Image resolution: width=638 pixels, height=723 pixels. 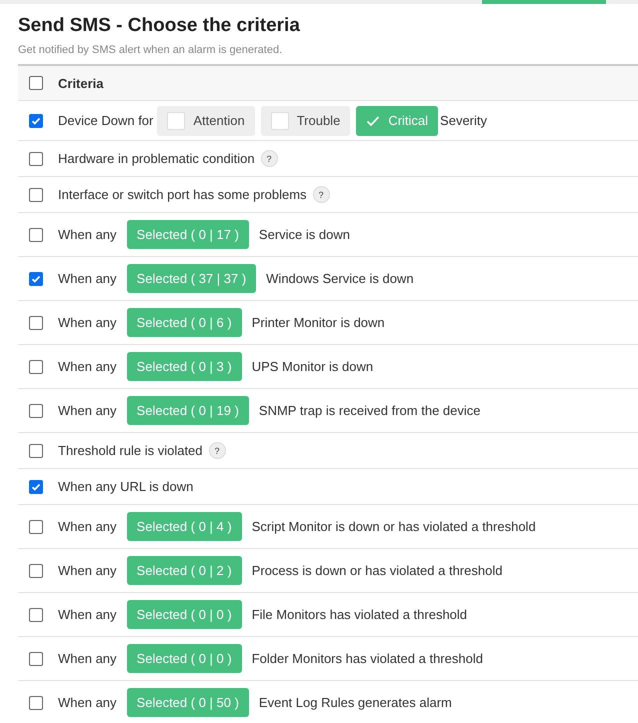 What do you see at coordinates (182, 194) in the screenshot?
I see `criteria-label: Interface or switch port has some problems` at bounding box center [182, 194].